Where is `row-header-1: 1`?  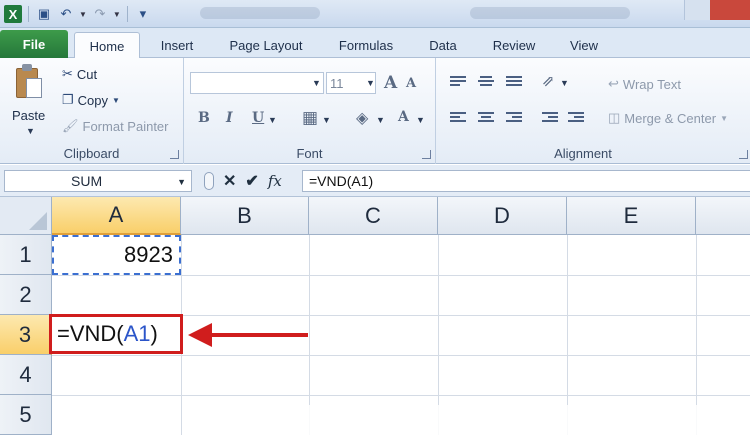
row-header-1: 1 is located at coordinates (26, 255).